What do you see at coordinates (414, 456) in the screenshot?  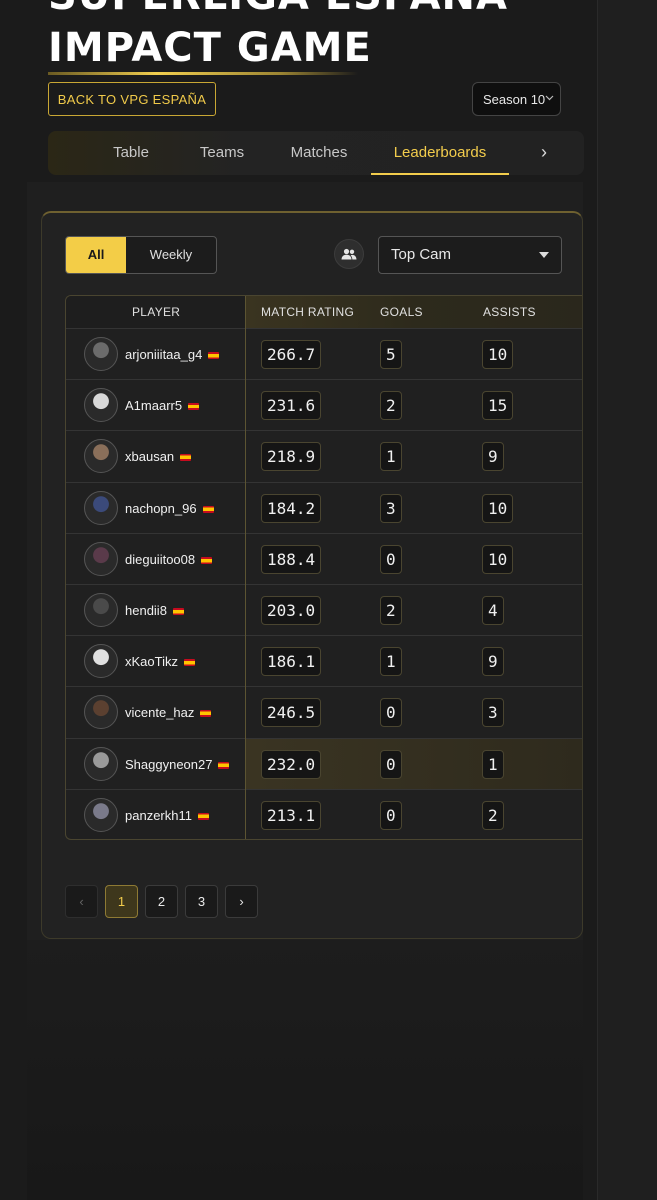 I see `row-stats: 218.9 1 9` at bounding box center [414, 456].